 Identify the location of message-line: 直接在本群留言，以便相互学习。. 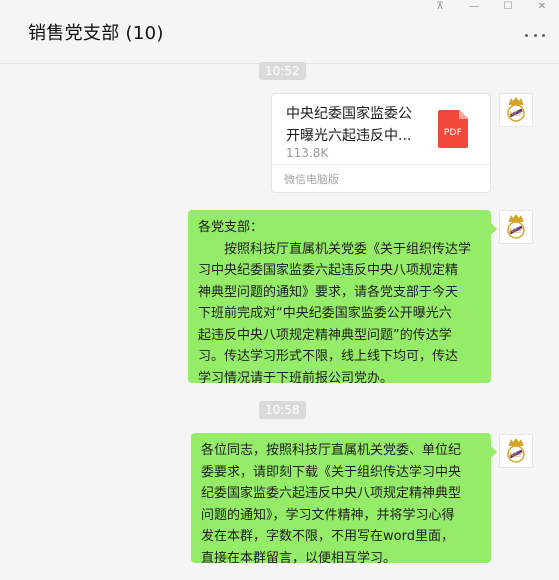
(299, 558).